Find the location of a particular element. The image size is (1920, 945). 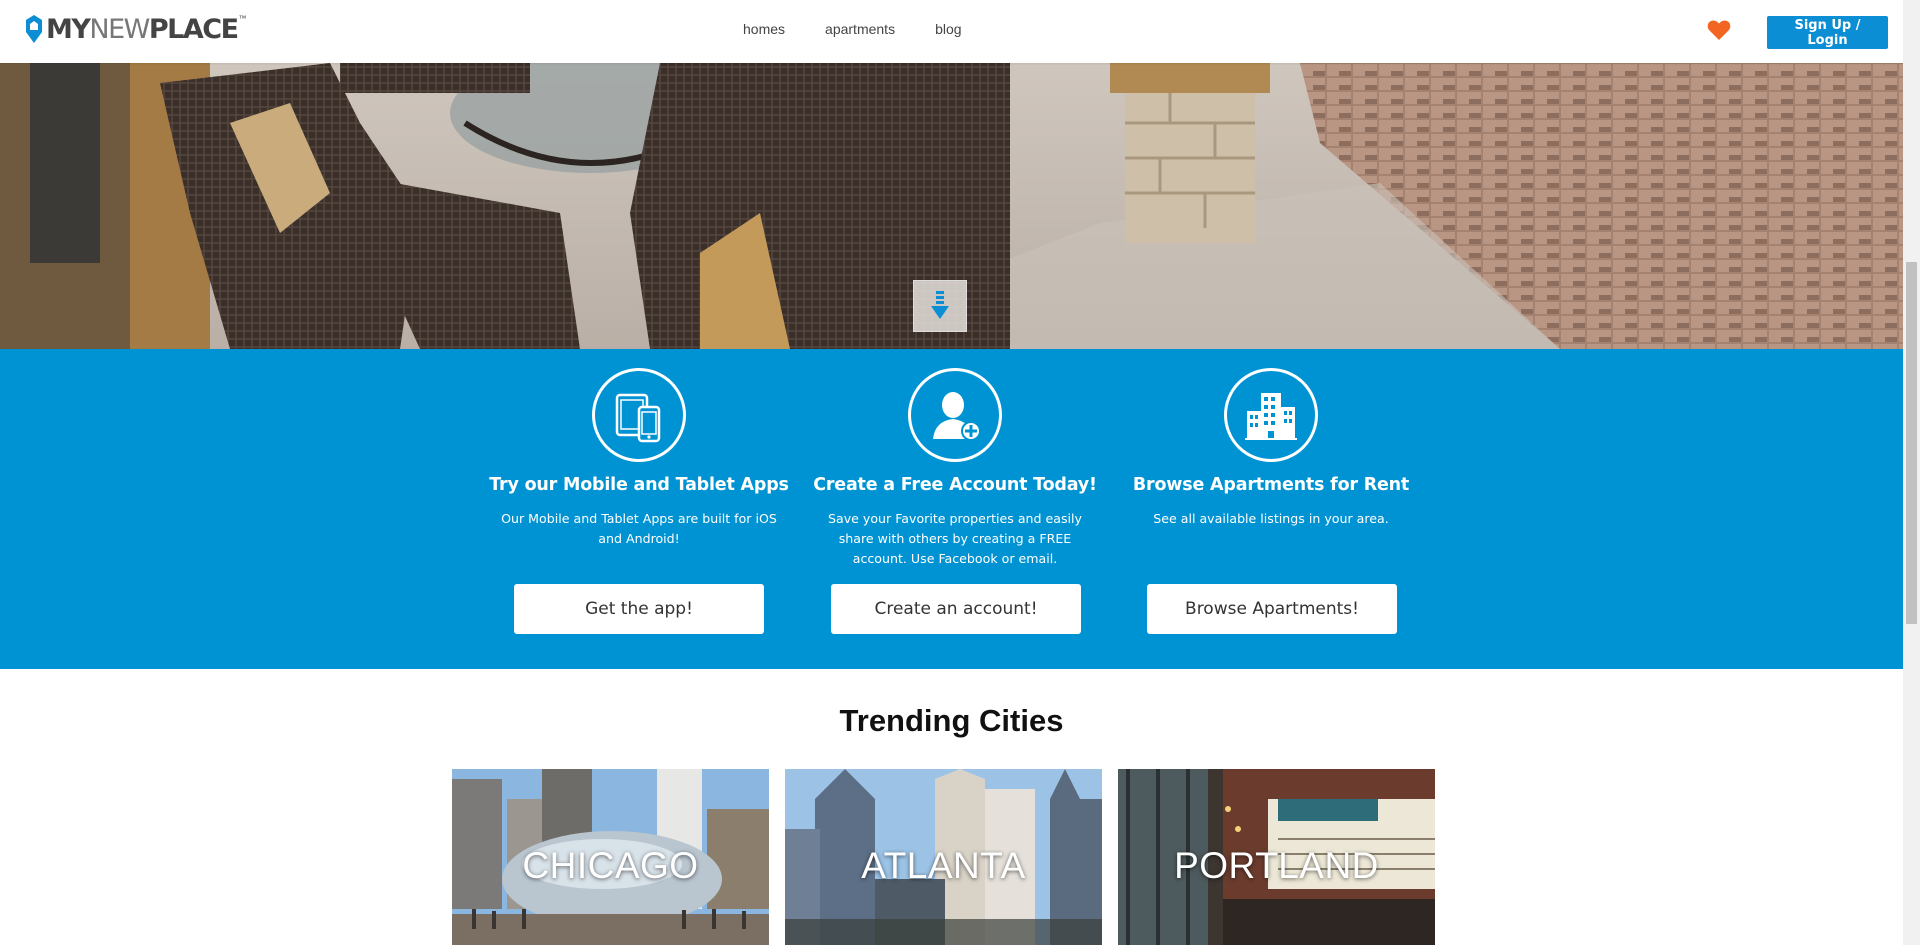

trending-cities-heading: Trending Cities is located at coordinates (951, 720).